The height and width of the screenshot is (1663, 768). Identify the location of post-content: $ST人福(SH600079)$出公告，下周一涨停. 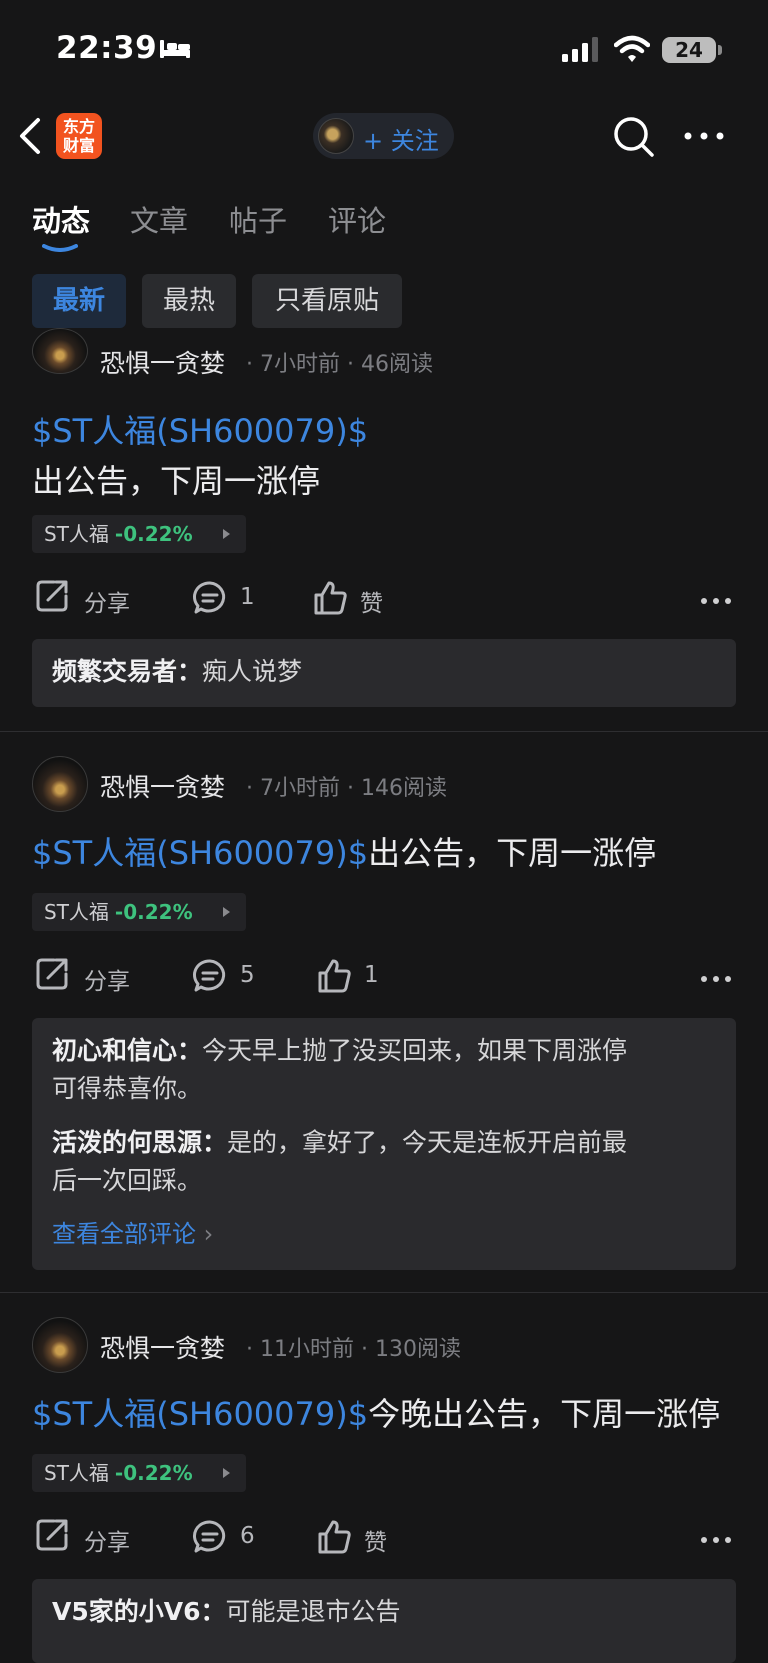
(387, 853).